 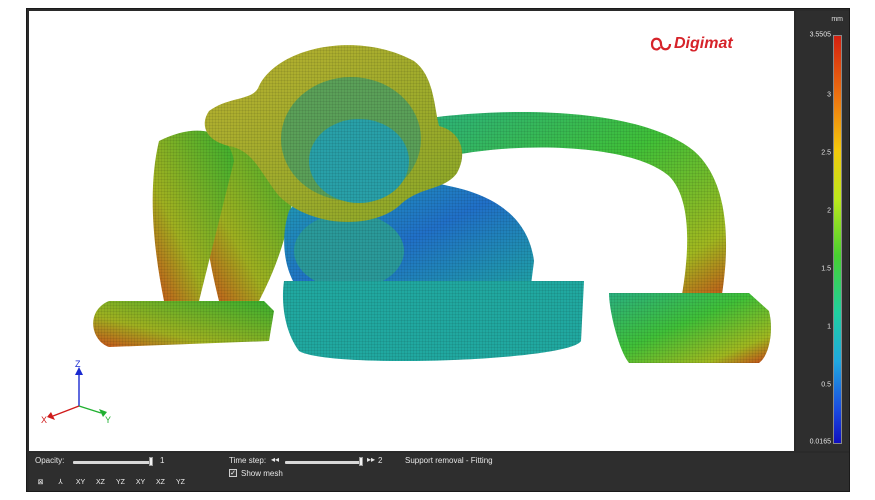 What do you see at coordinates (40, 483) in the screenshot?
I see `fit-view-icon: ⊠` at bounding box center [40, 483].